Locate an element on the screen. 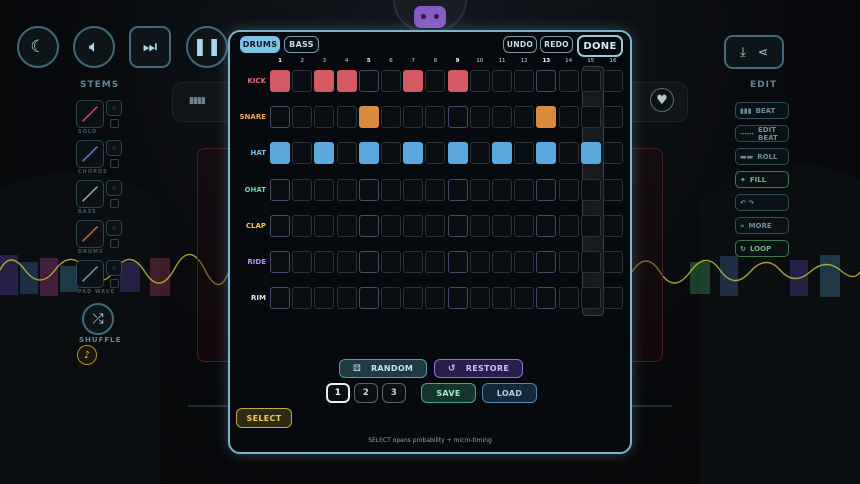  favorite-heart-button: ♥ is located at coordinates (662, 100).